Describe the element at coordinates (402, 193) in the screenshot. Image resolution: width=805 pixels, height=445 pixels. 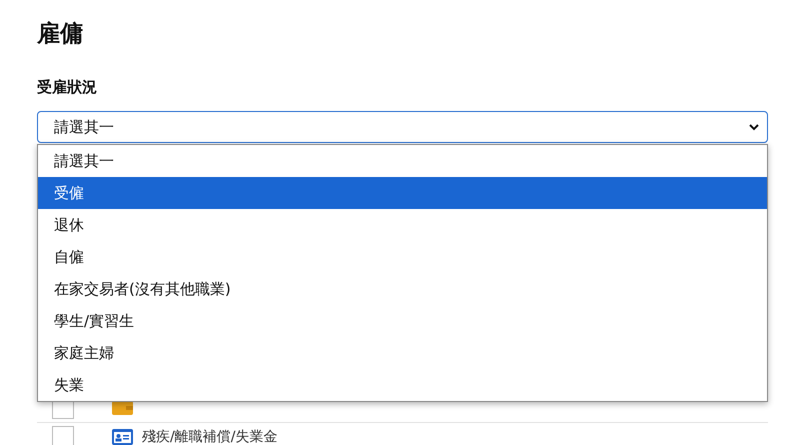
I see `dropdown-option: 受僱` at that location.